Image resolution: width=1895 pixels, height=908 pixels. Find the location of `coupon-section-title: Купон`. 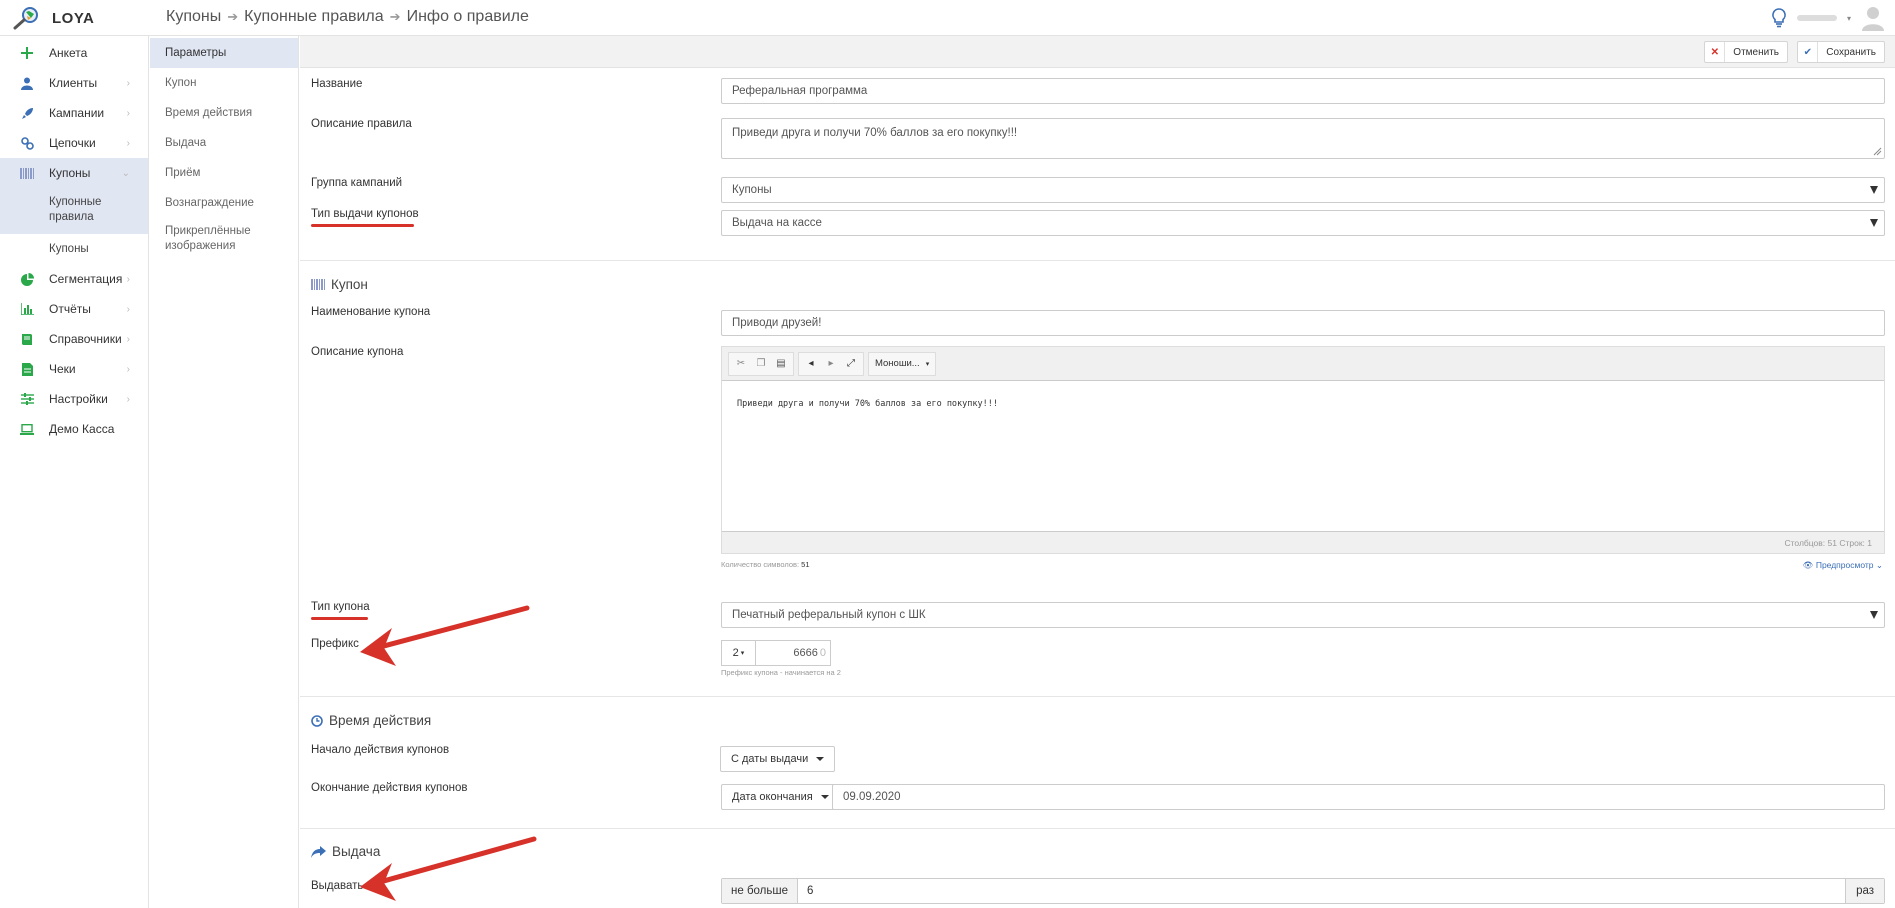

coupon-section-title: Купон is located at coordinates (339, 284).